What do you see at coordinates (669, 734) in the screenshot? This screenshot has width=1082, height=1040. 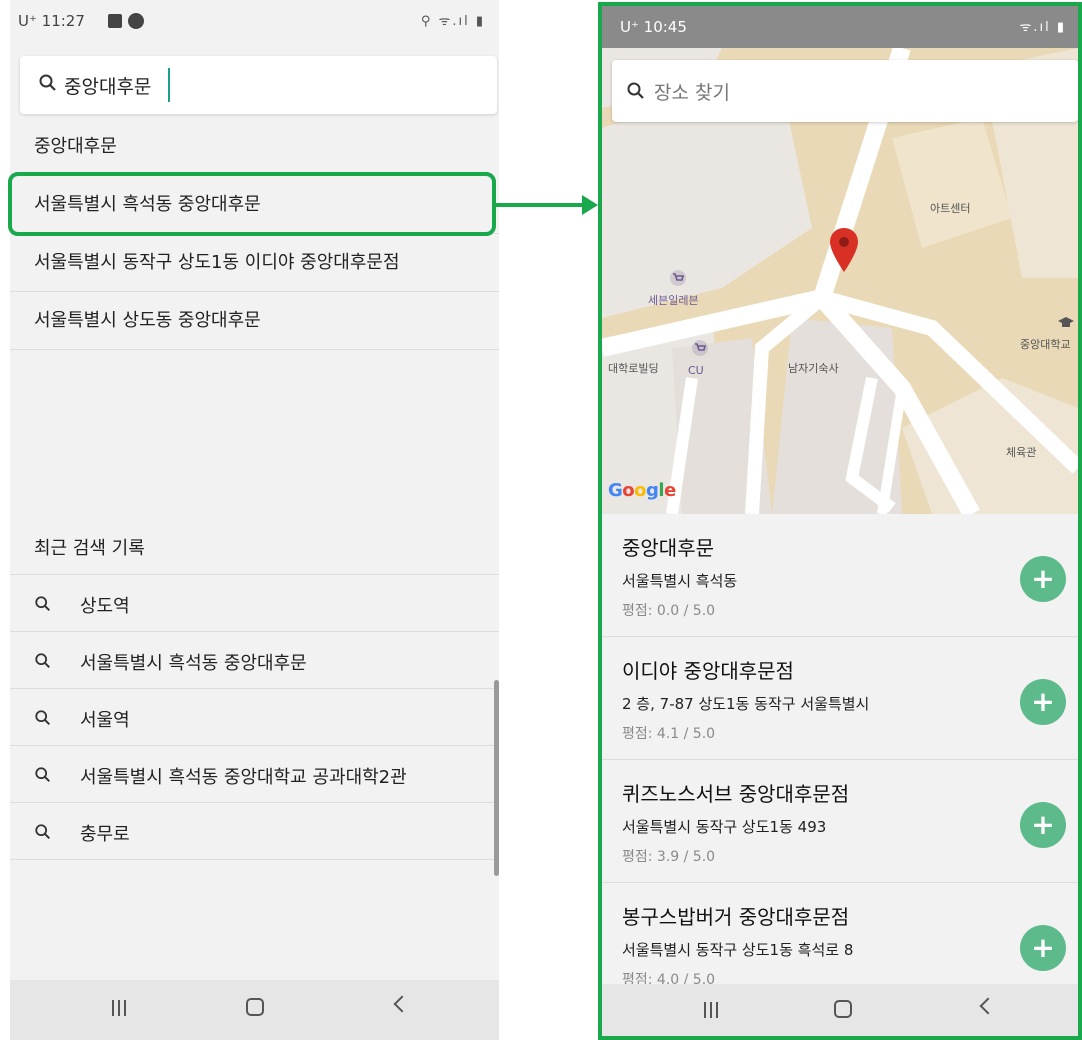 I see `place-rating: 평점: 4.1 / 5.0` at bounding box center [669, 734].